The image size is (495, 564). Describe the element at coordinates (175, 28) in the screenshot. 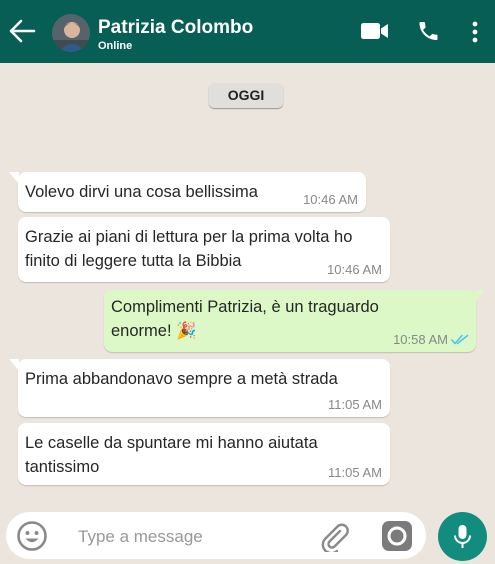

I see `contact-name: Patrizia Colombo` at that location.